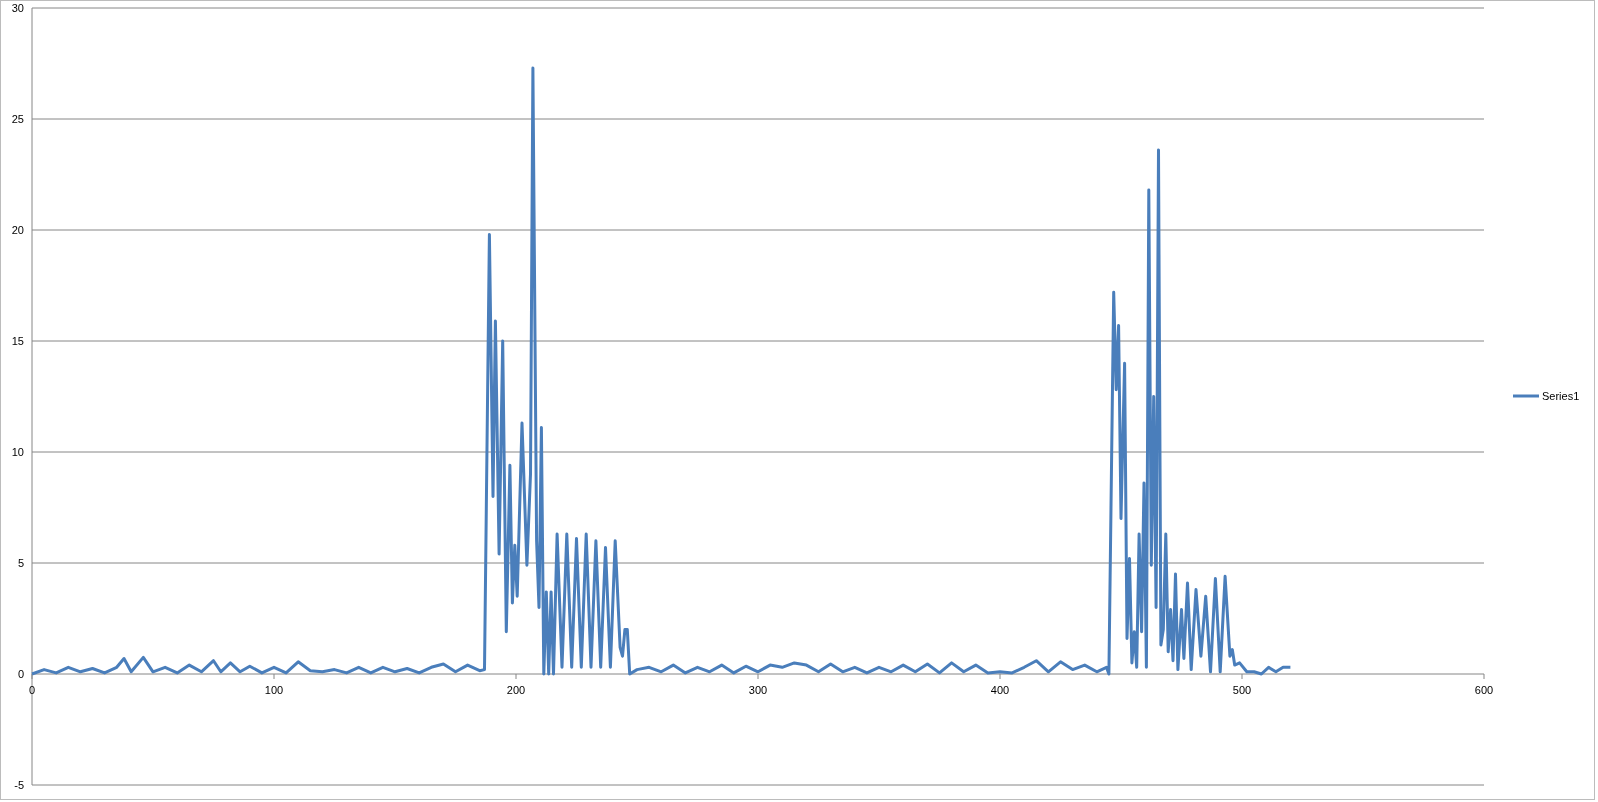 The image size is (1598, 802). What do you see at coordinates (17, 230) in the screenshot?
I see `y-axis-tick-label: 20` at bounding box center [17, 230].